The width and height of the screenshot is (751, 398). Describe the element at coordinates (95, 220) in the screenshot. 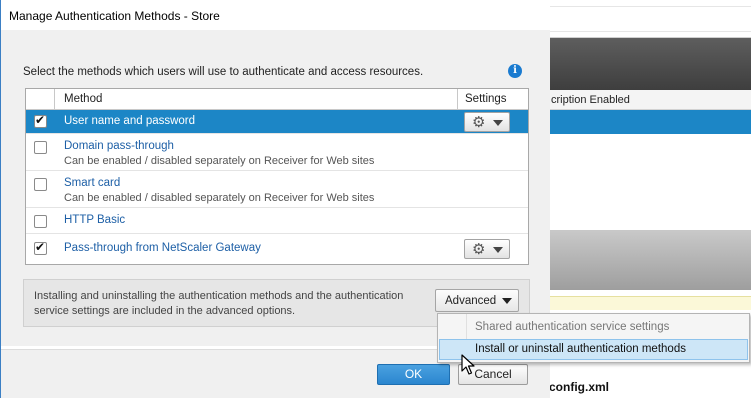

I see `method-title: HTTP Basic` at that location.